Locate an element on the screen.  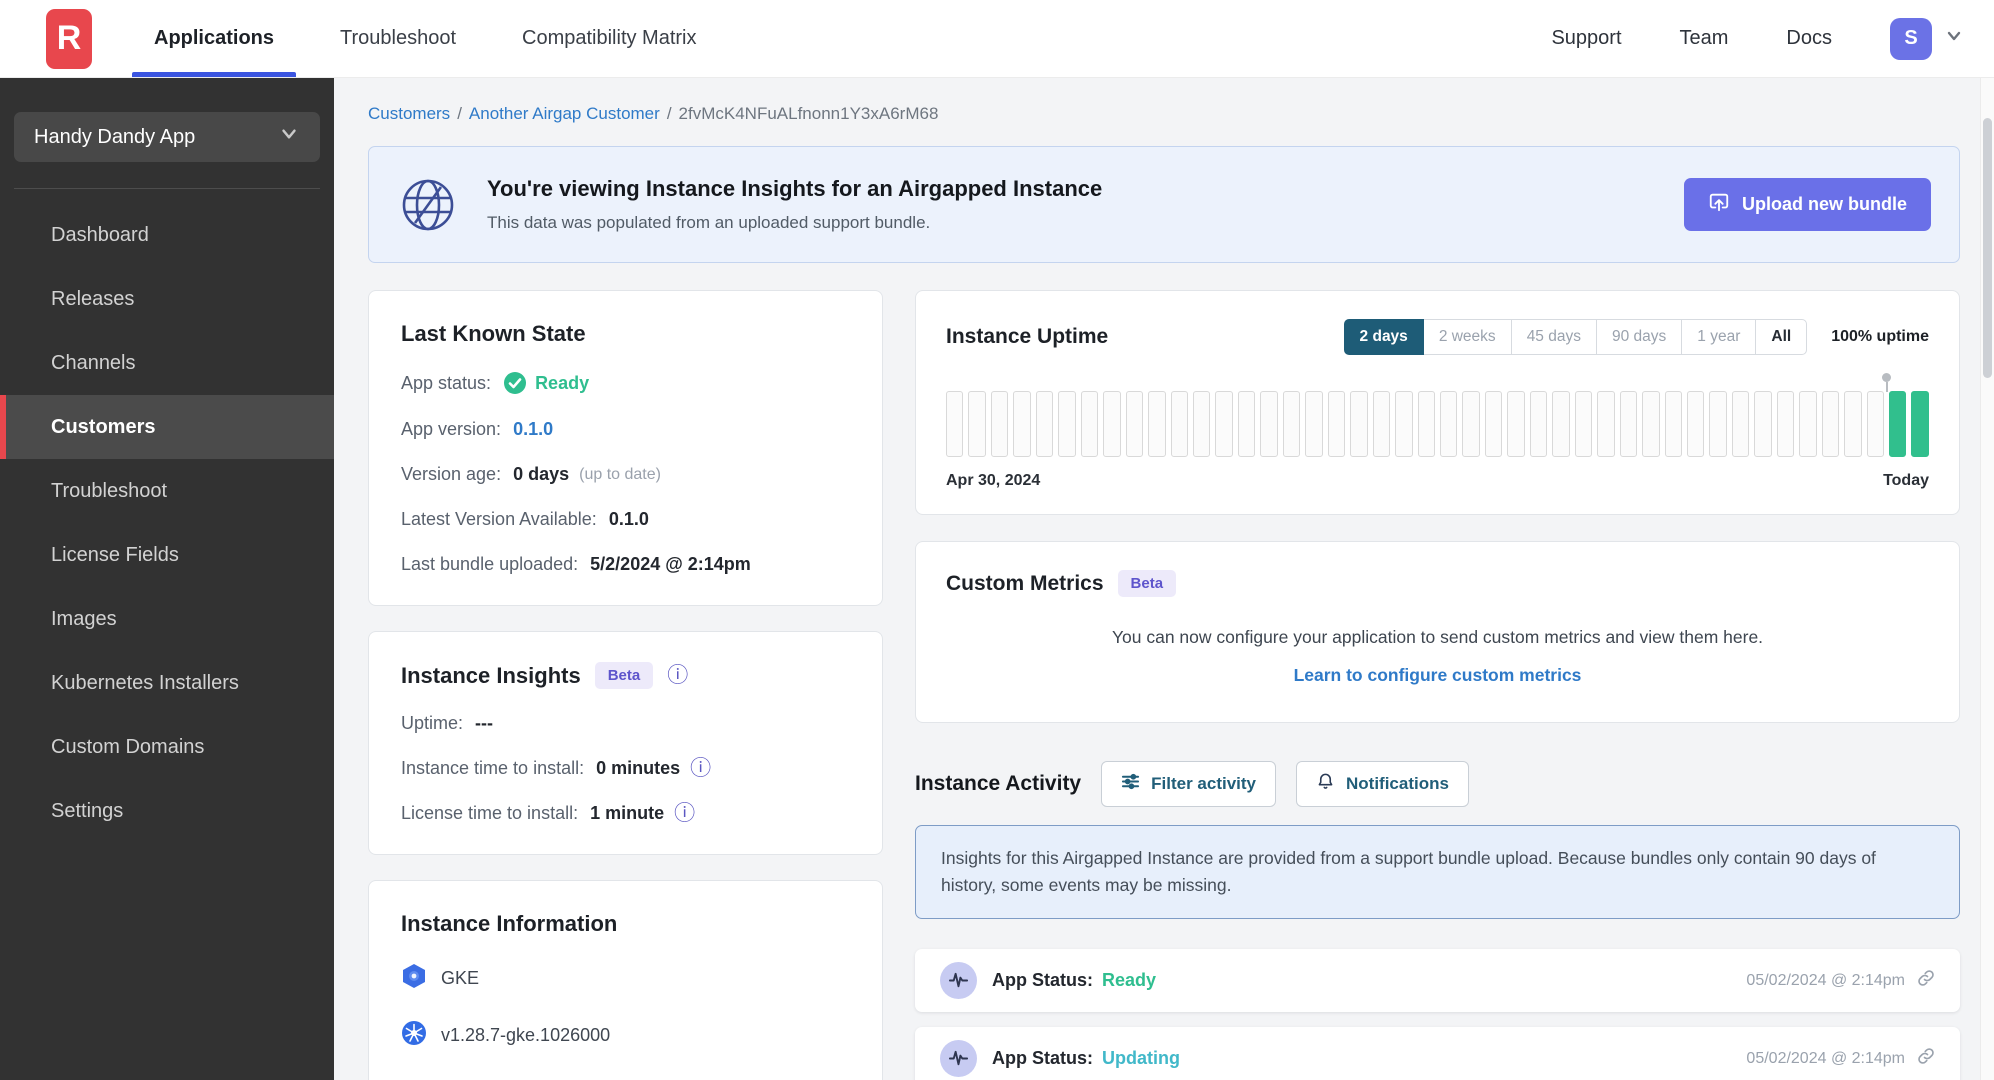
user-menu: S is located at coordinates (1927, 38).